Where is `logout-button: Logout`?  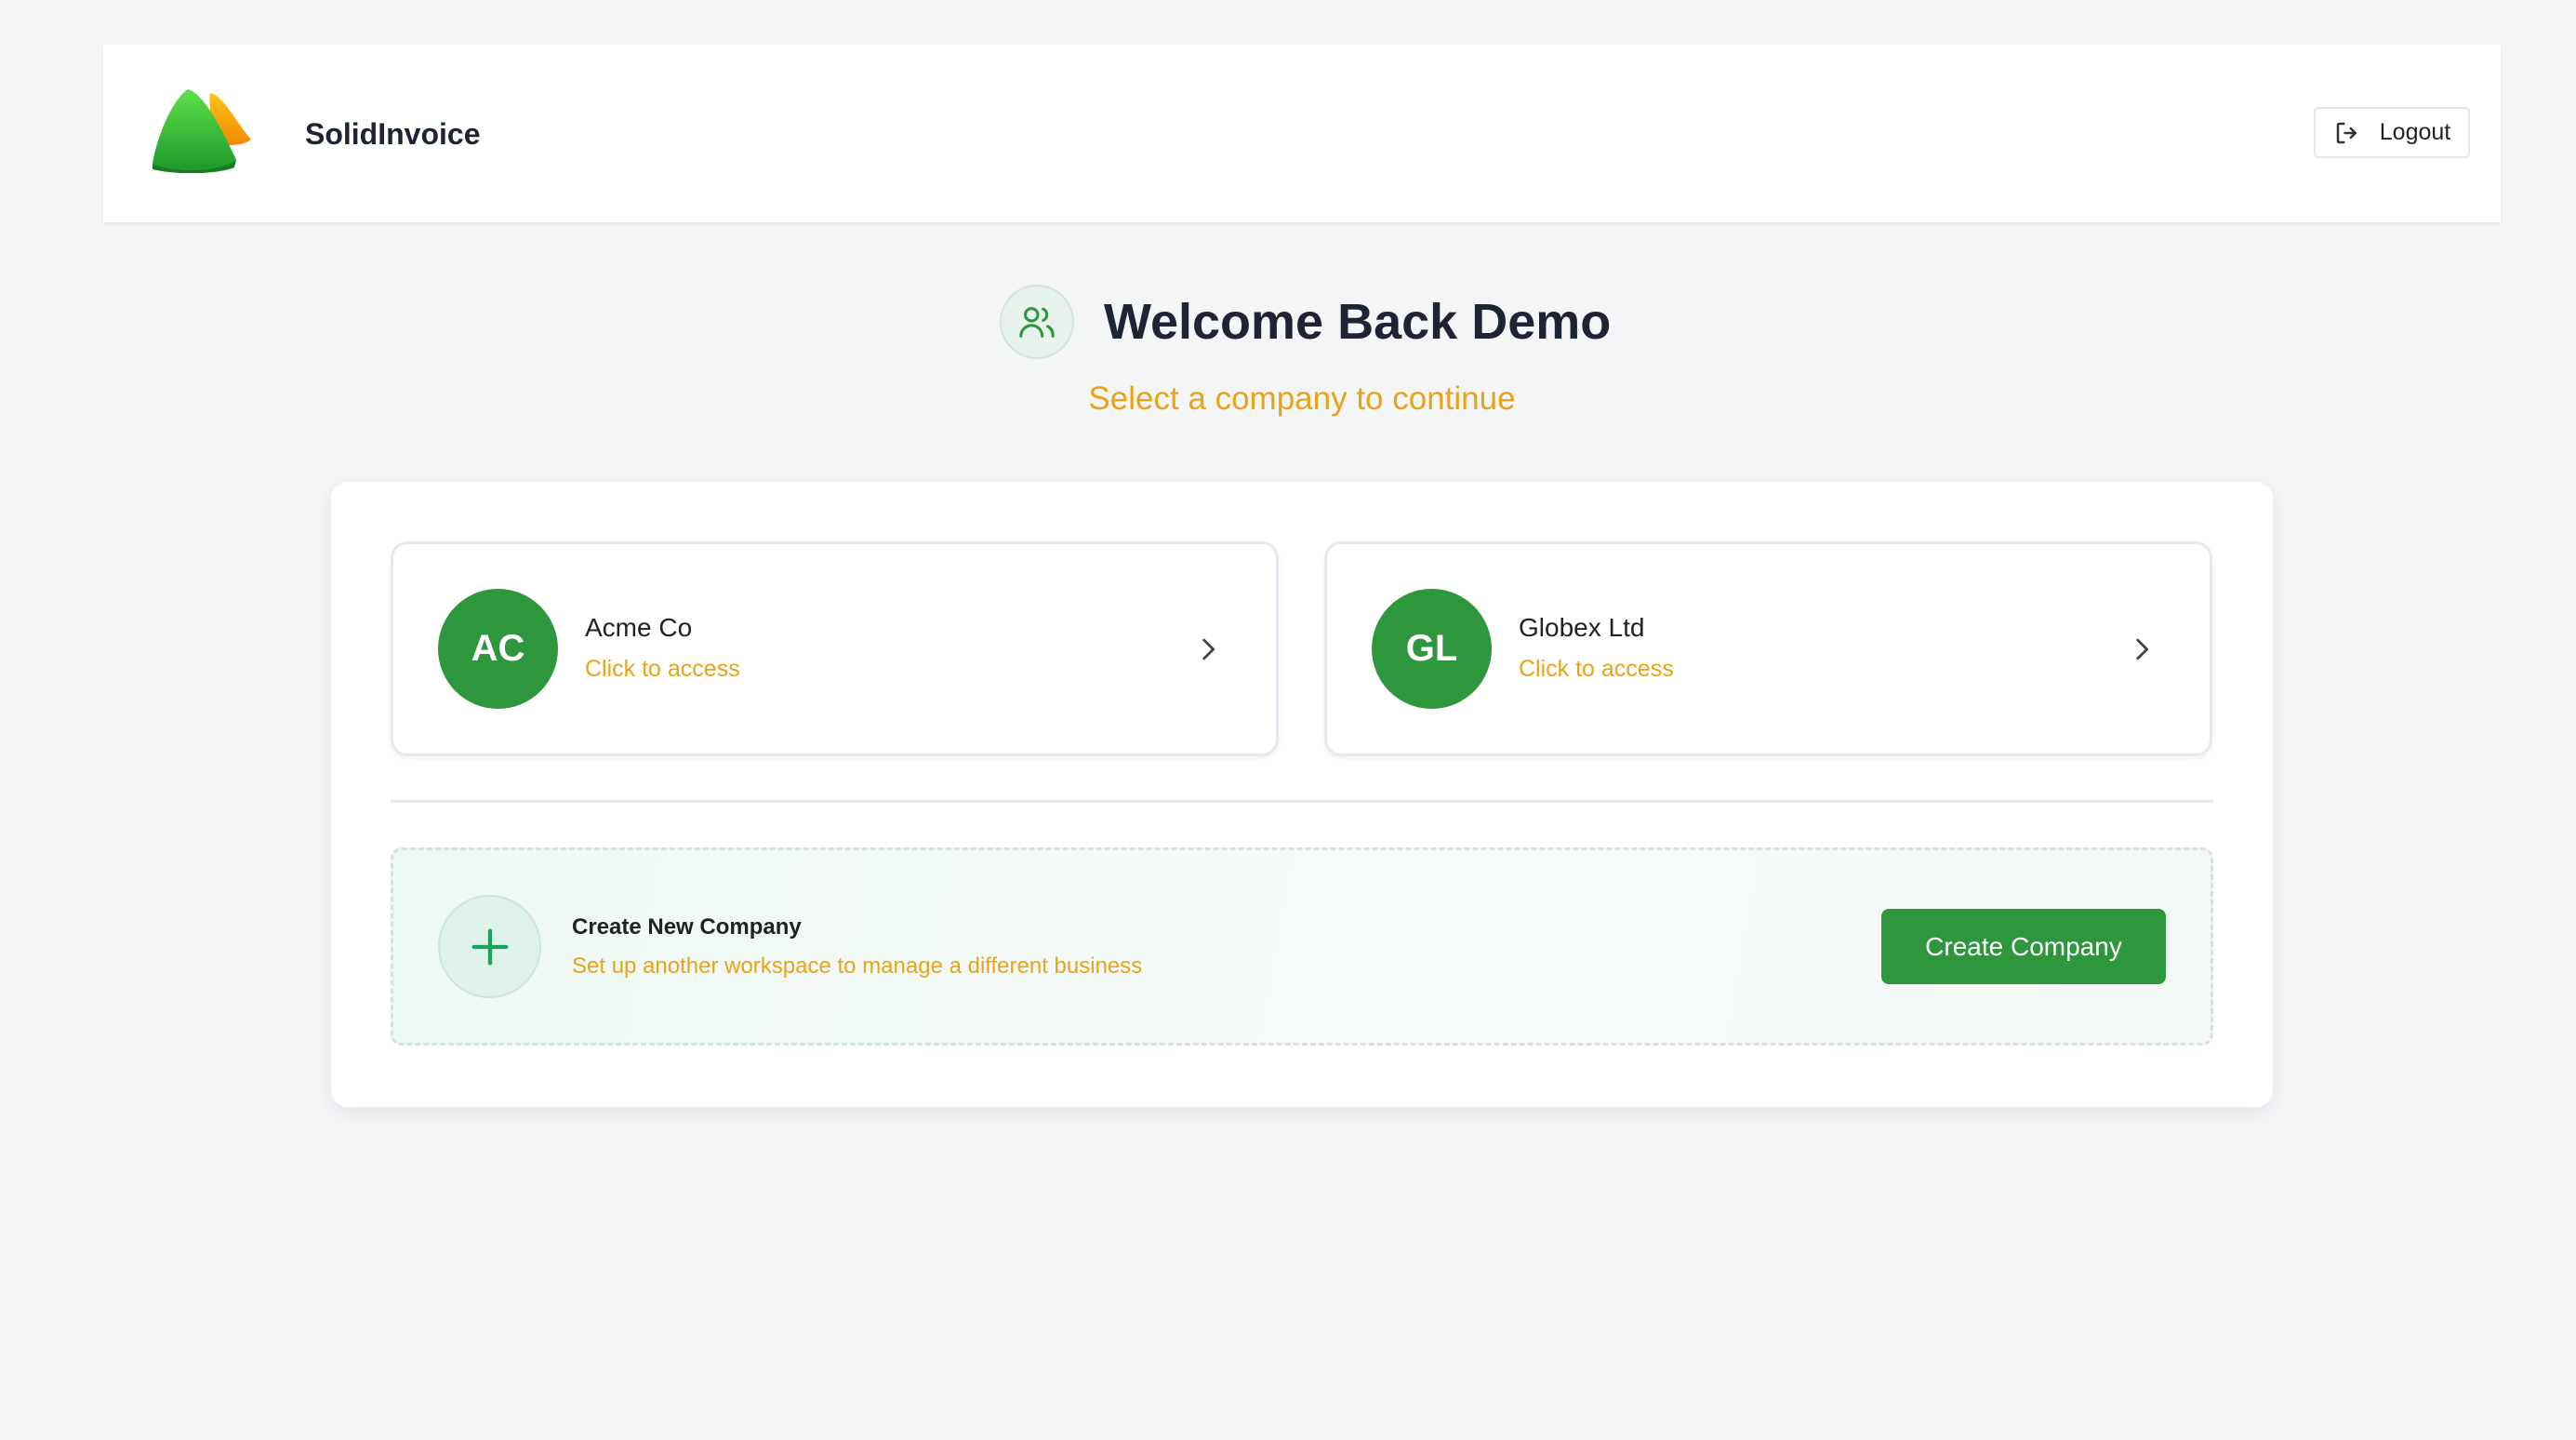 logout-button: Logout is located at coordinates (2392, 132).